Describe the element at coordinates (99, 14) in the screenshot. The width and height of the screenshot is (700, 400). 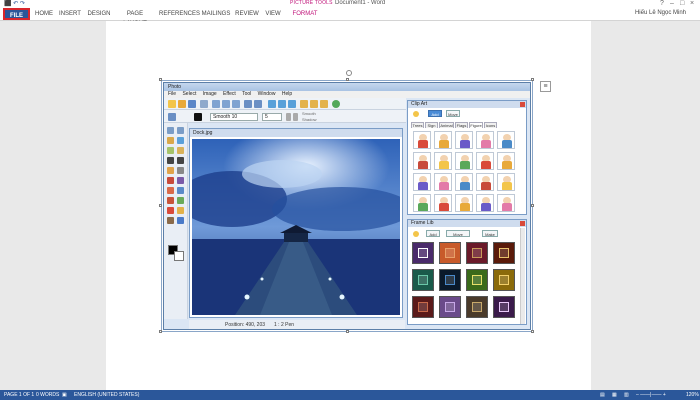
I see `tab-design: DESIGN` at that location.